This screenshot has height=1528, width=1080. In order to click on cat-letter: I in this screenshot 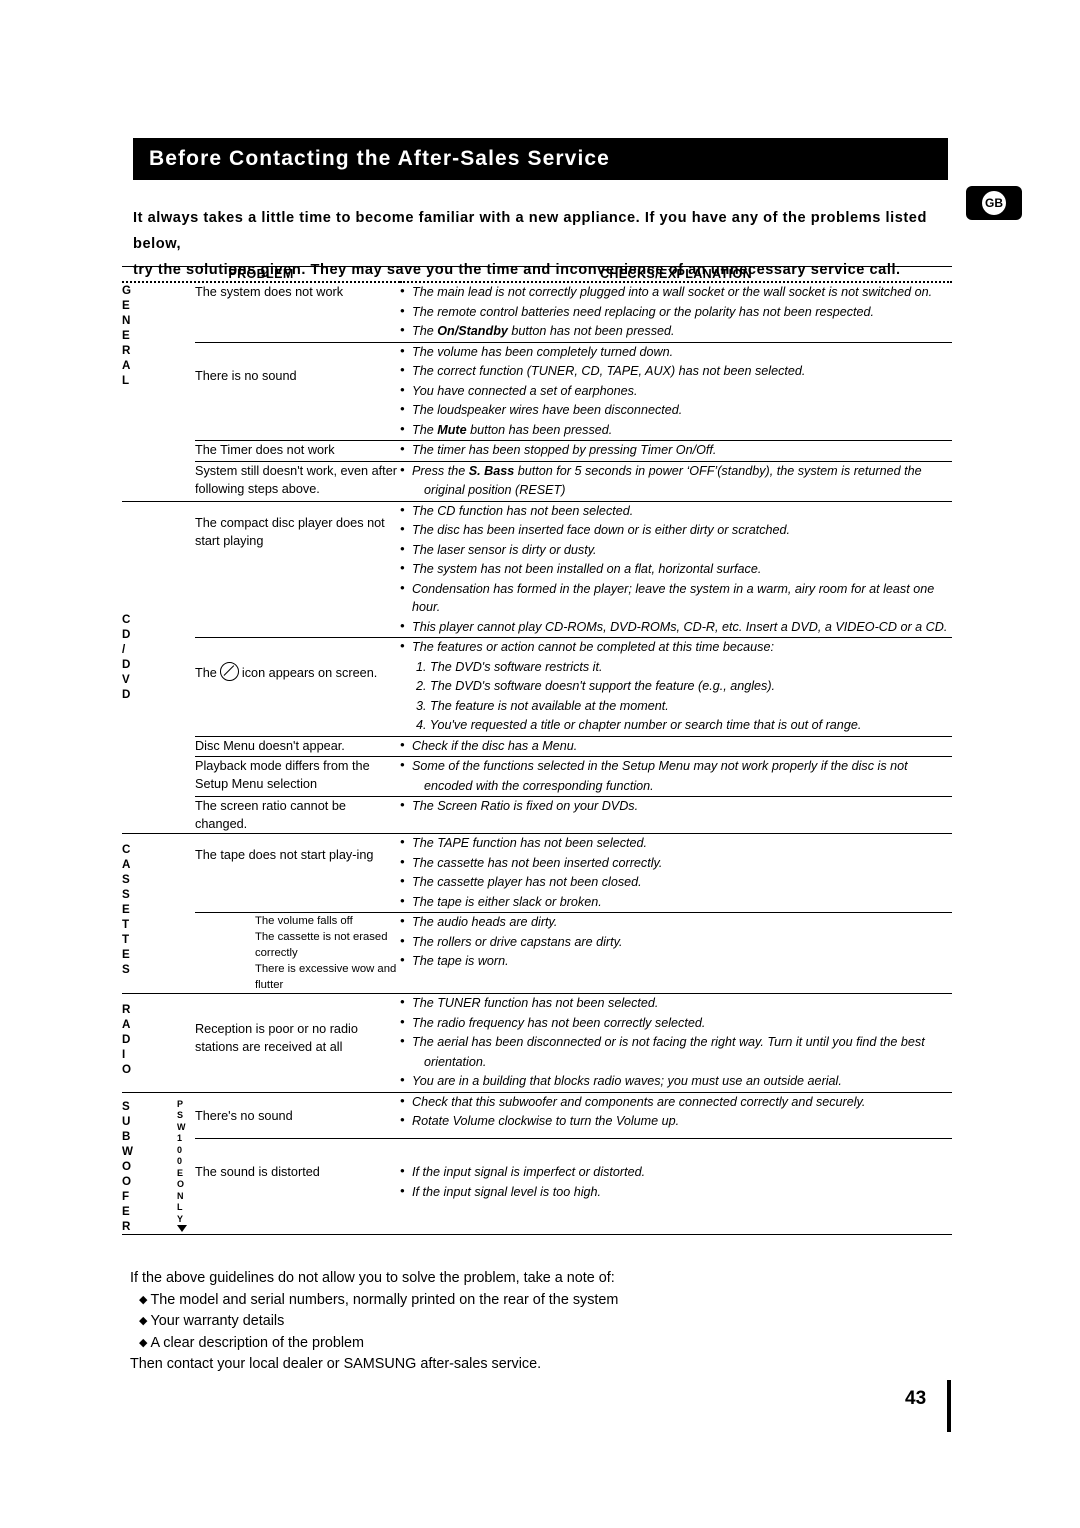, I will do `click(124, 1054)`.